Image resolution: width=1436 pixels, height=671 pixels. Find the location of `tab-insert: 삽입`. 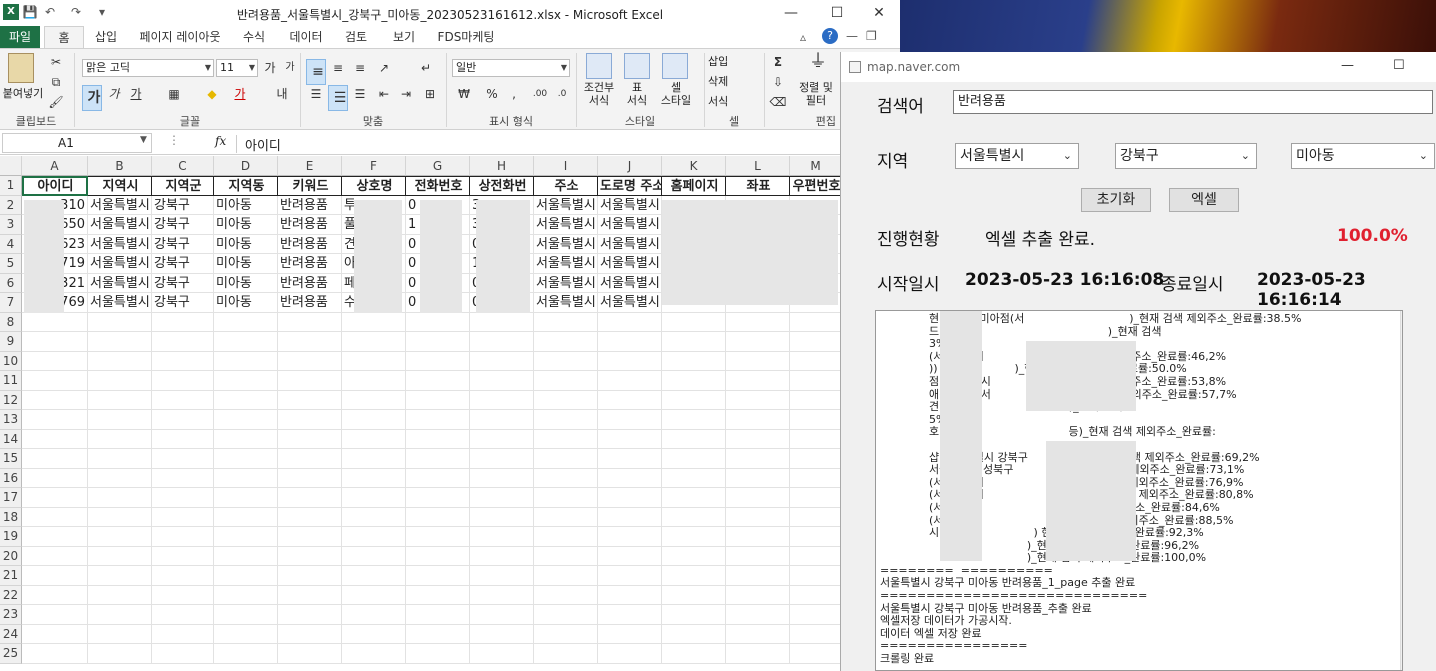

tab-insert: 삽입 is located at coordinates (106, 37).